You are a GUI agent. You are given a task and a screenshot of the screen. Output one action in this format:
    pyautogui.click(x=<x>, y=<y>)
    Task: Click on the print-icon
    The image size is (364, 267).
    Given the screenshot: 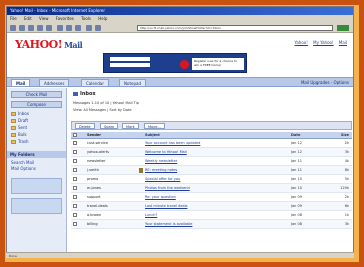 What is the action you would take?
    pyautogui.click(x=98, y=28)
    